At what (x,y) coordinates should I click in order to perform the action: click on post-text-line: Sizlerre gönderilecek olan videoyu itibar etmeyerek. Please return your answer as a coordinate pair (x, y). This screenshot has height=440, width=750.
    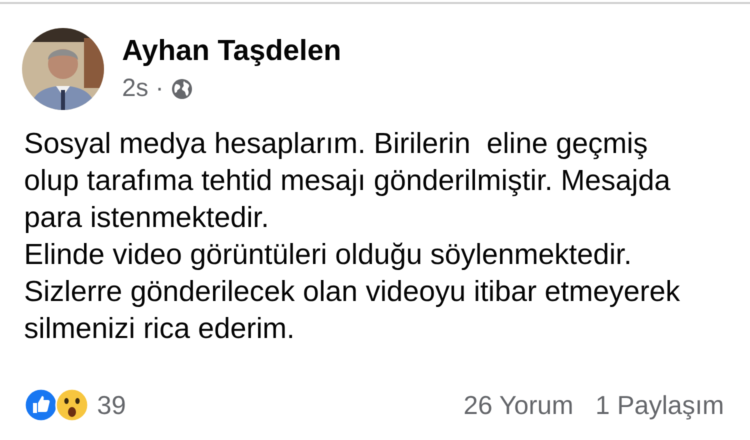
    Looking at the image, I should click on (353, 292).